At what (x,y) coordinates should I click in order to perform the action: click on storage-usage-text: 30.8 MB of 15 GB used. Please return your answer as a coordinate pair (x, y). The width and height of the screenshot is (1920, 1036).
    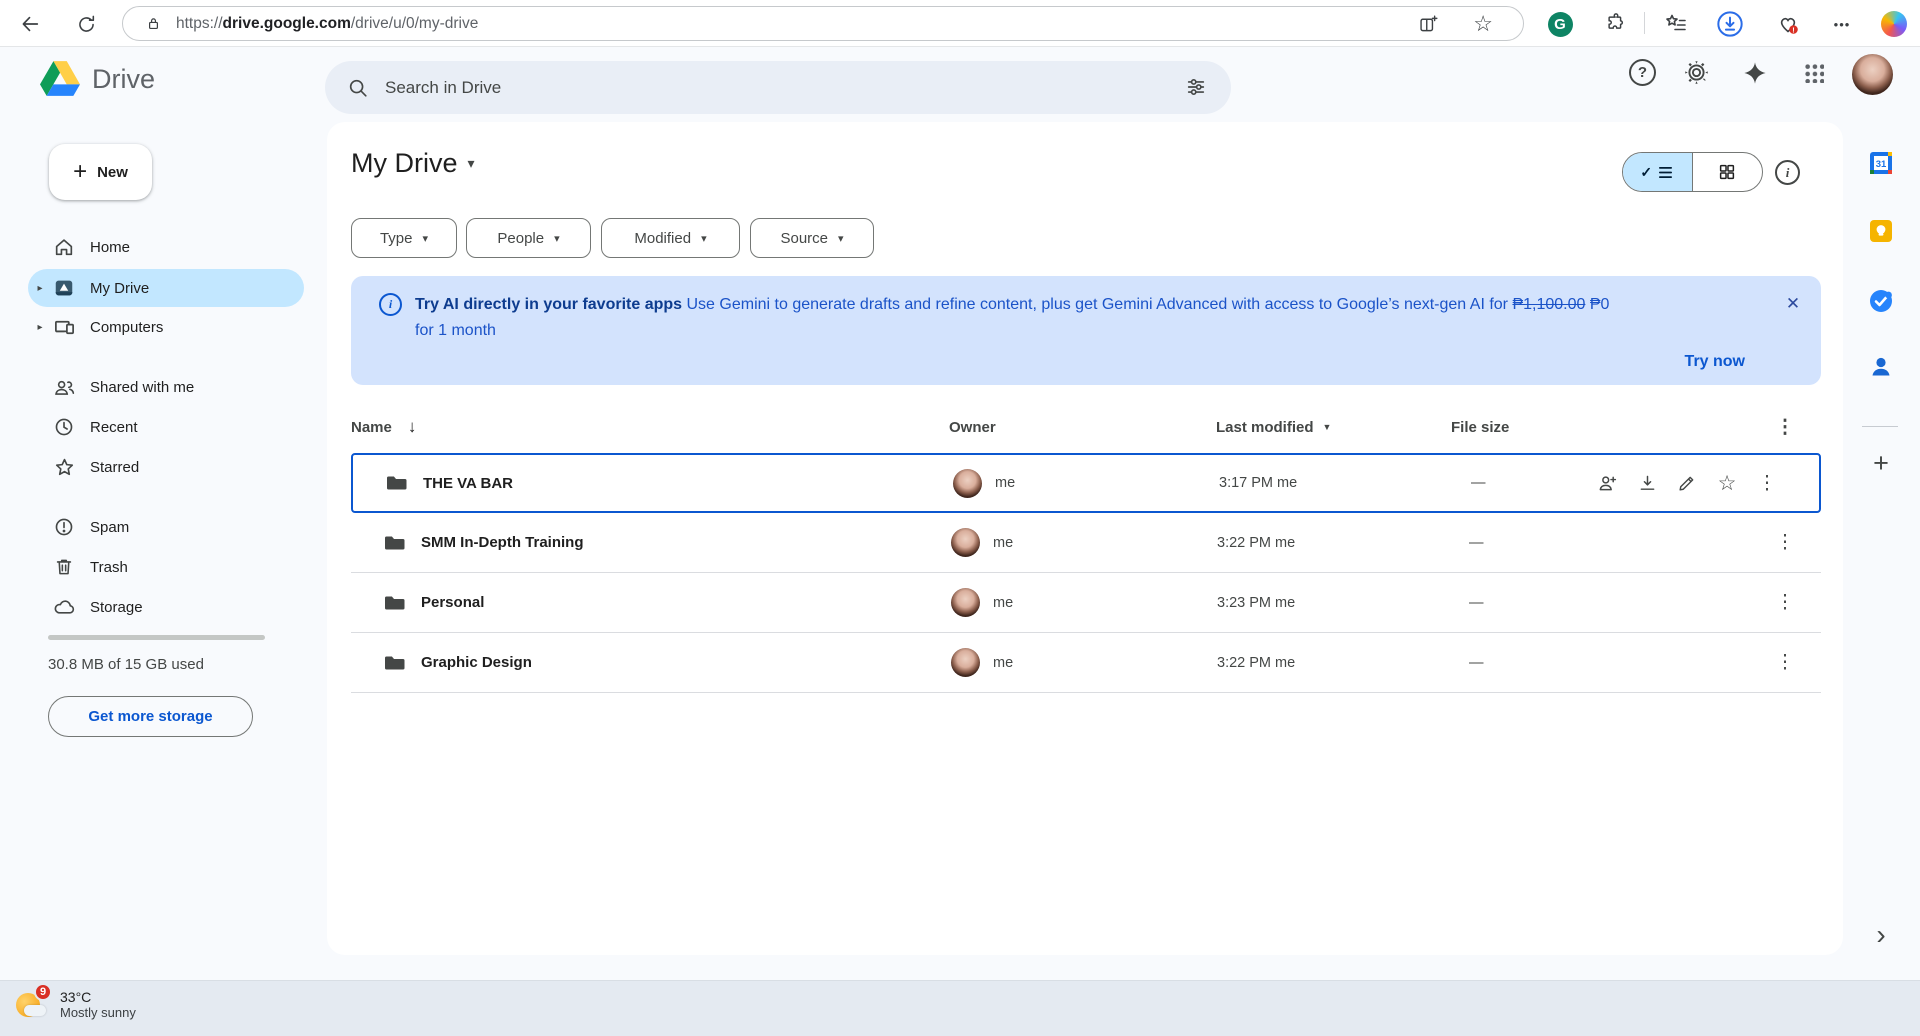
    Looking at the image, I should click on (126, 664).